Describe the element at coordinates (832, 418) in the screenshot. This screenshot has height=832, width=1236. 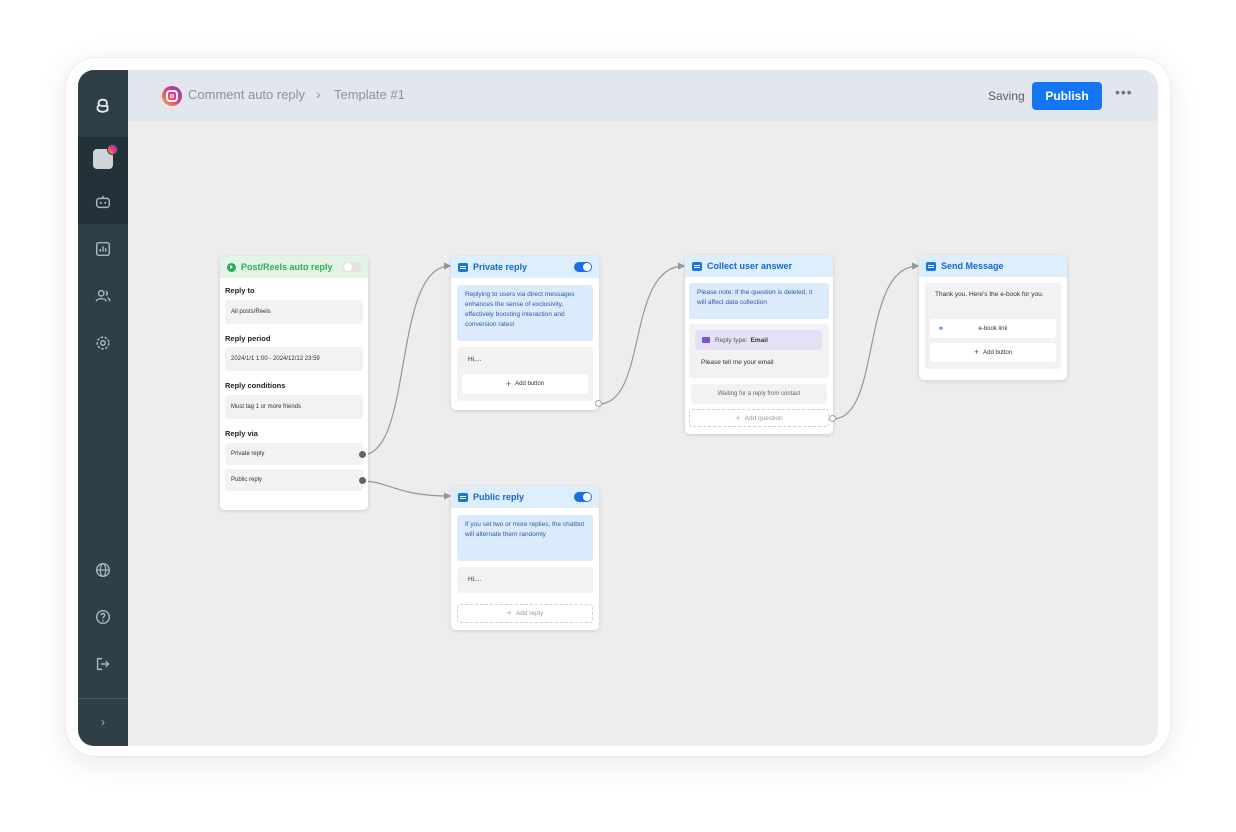
I see `collect-answer-output-handle` at that location.